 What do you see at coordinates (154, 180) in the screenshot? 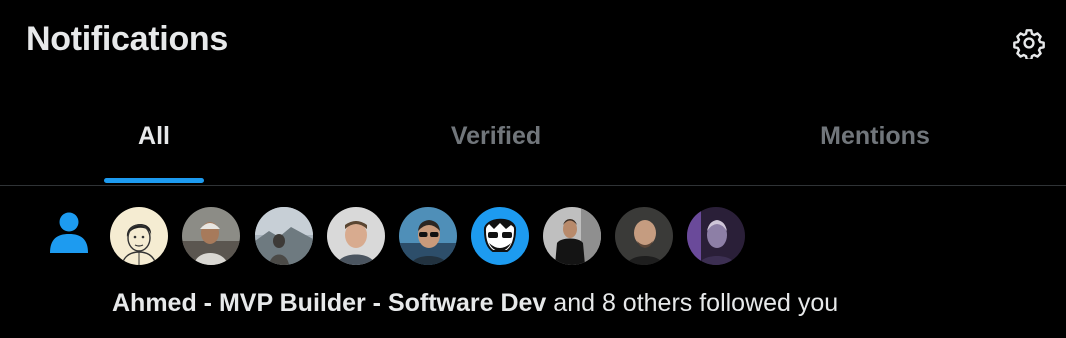
I see `active-tab-indicator` at bounding box center [154, 180].